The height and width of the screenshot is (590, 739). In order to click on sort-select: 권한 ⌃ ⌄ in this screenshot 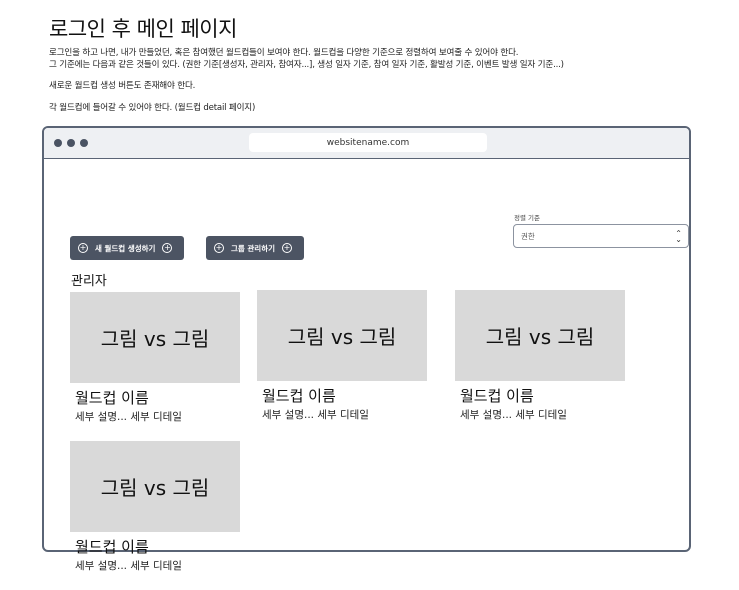, I will do `click(601, 236)`.